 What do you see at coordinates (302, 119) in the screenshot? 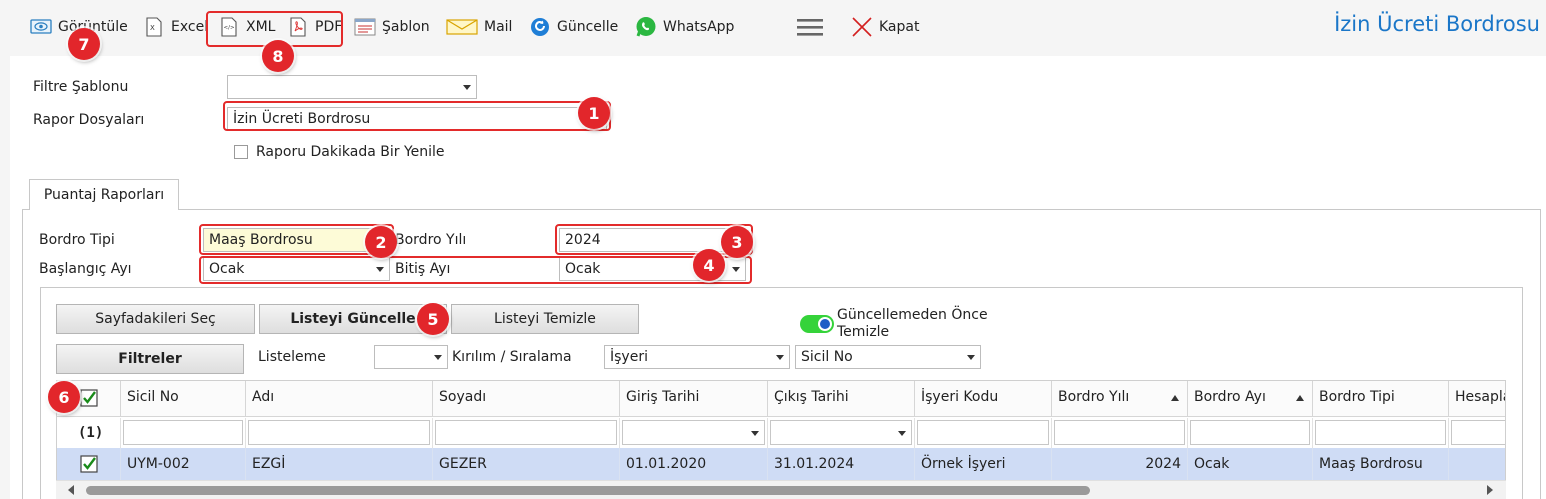
I see `report-files-value: İzin Ücreti Bordrosu` at bounding box center [302, 119].